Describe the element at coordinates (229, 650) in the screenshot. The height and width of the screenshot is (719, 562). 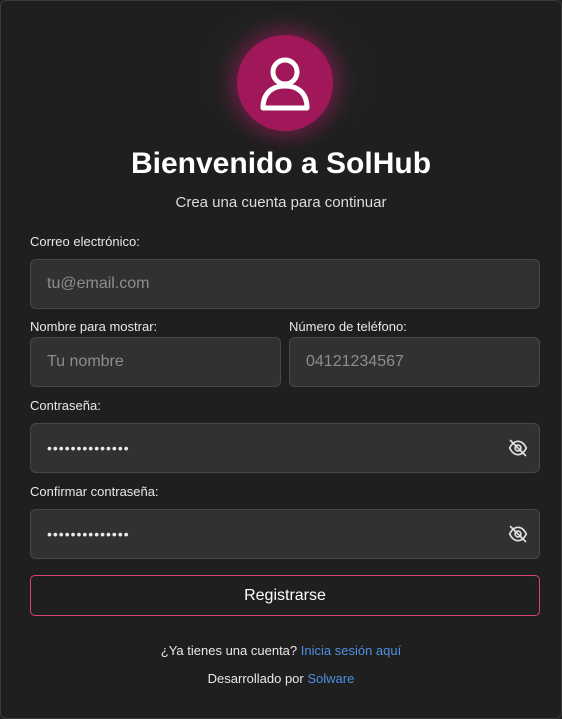
I see `login-prompt-text: ¿Ya tienes una cuenta?` at that location.